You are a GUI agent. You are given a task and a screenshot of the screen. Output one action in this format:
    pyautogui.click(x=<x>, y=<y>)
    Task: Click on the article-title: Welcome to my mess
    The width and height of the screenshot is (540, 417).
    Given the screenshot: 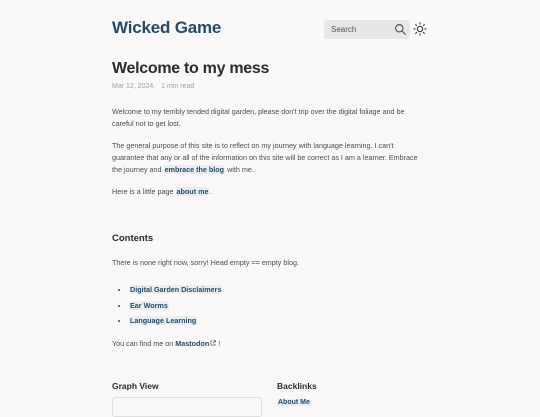 What is the action you would take?
    pyautogui.click(x=191, y=68)
    